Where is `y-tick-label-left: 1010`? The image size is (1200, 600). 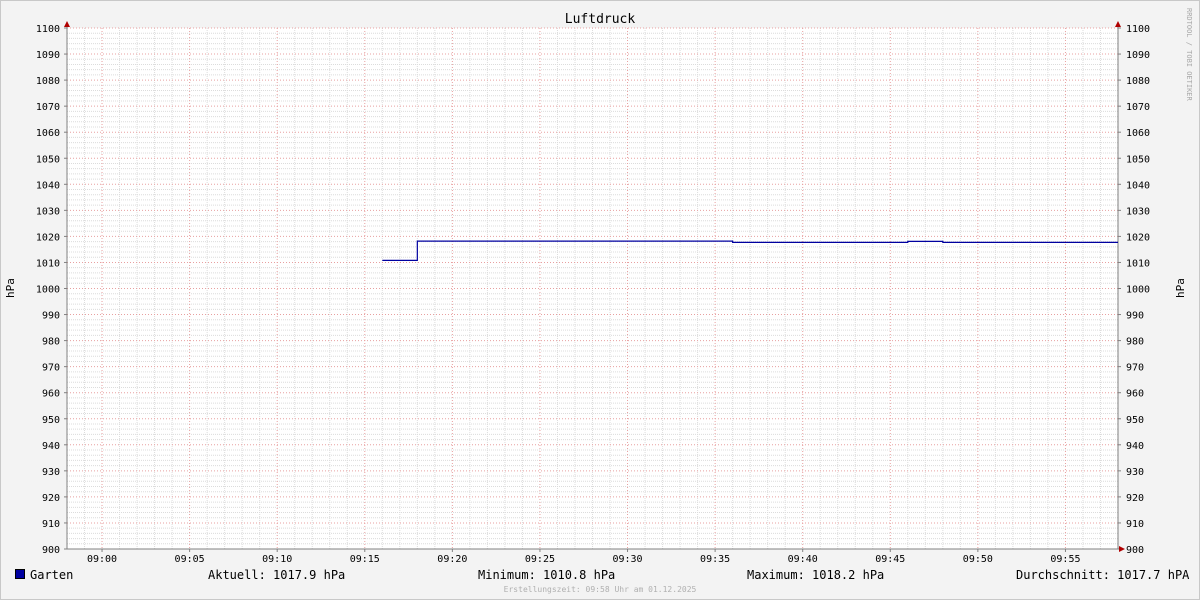 y-tick-label-left: 1010 is located at coordinates (48, 263).